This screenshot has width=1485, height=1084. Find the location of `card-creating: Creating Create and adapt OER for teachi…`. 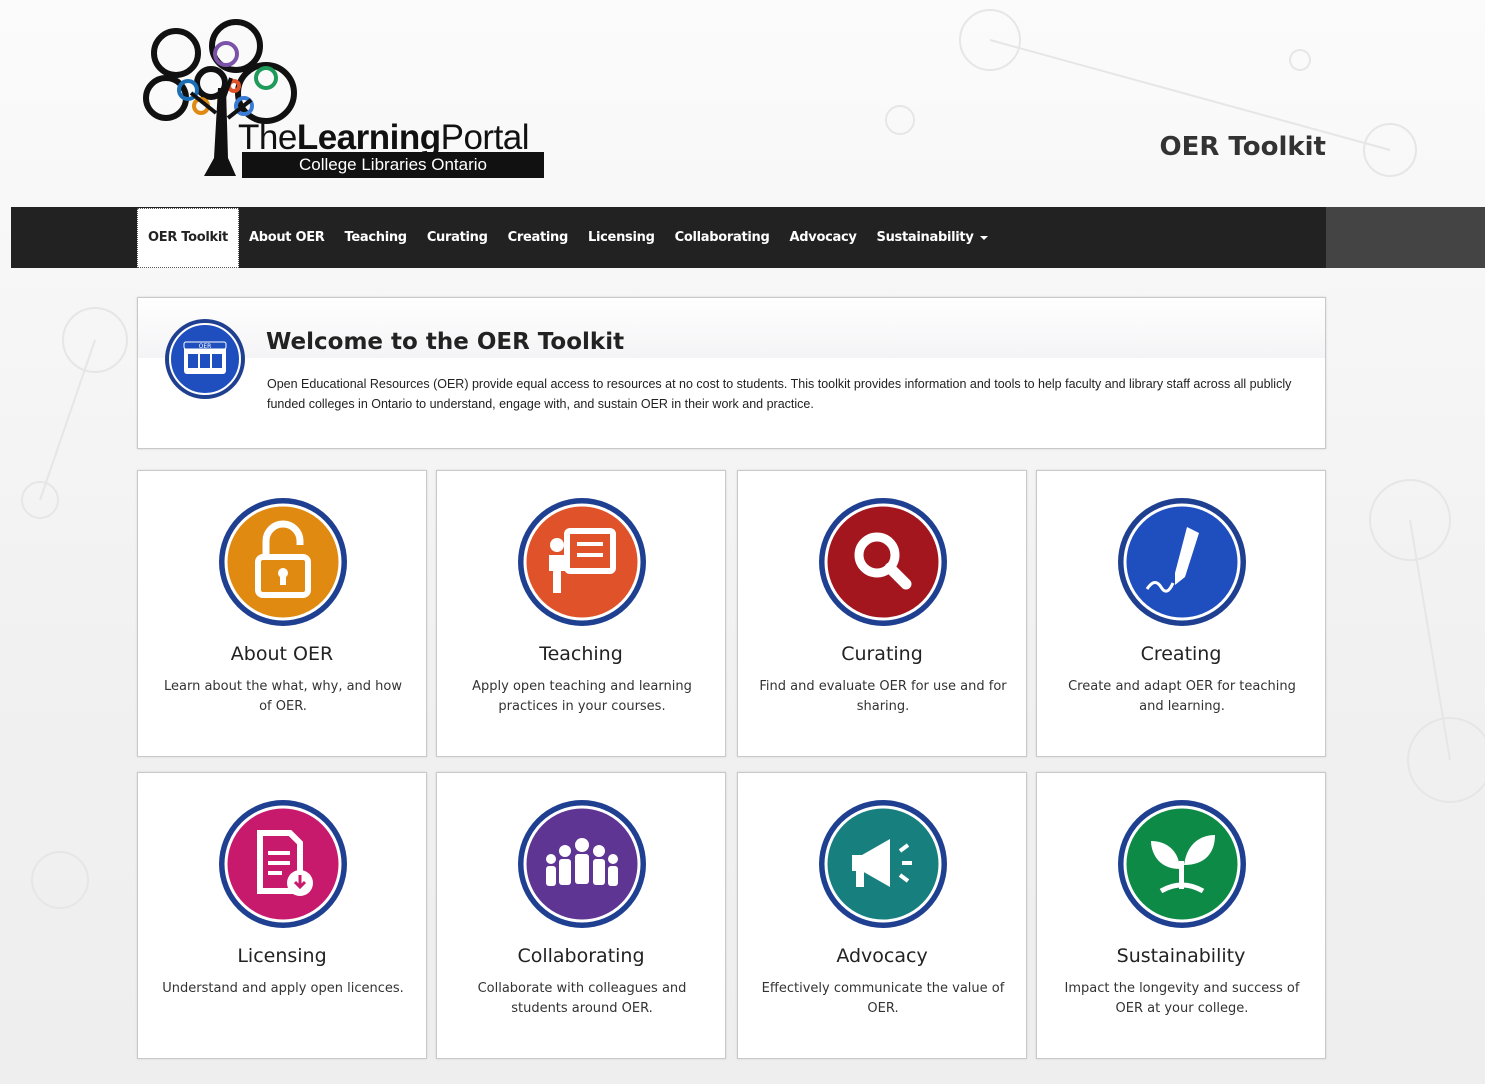

card-creating: Creating Create and adapt OER for teachi… is located at coordinates (1181, 613).